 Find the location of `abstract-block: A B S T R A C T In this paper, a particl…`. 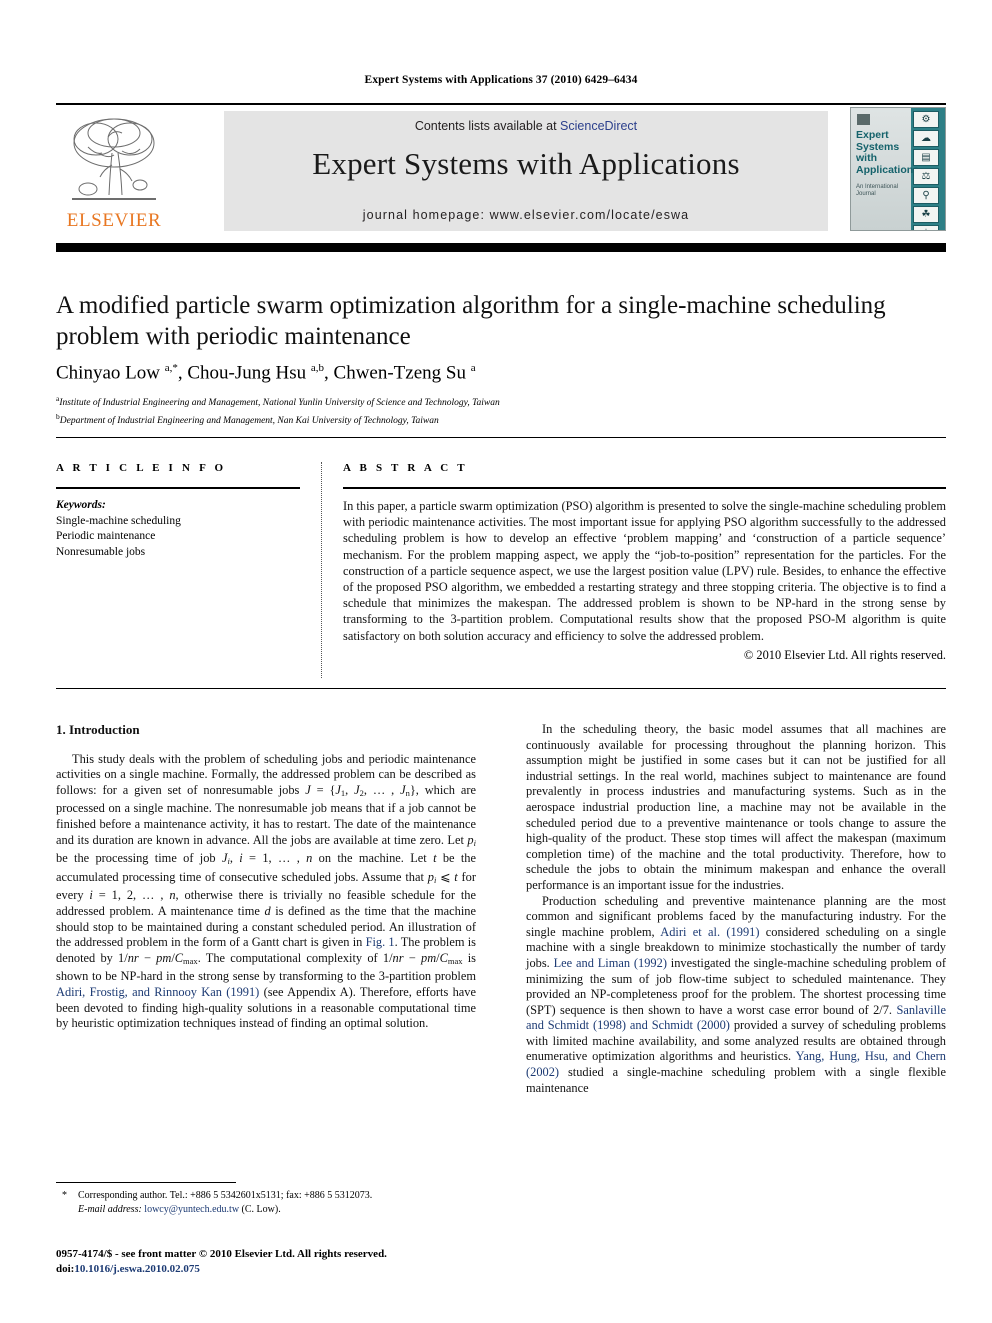

abstract-block: A B S T R A C T In this paper, a particl… is located at coordinates (644, 562).